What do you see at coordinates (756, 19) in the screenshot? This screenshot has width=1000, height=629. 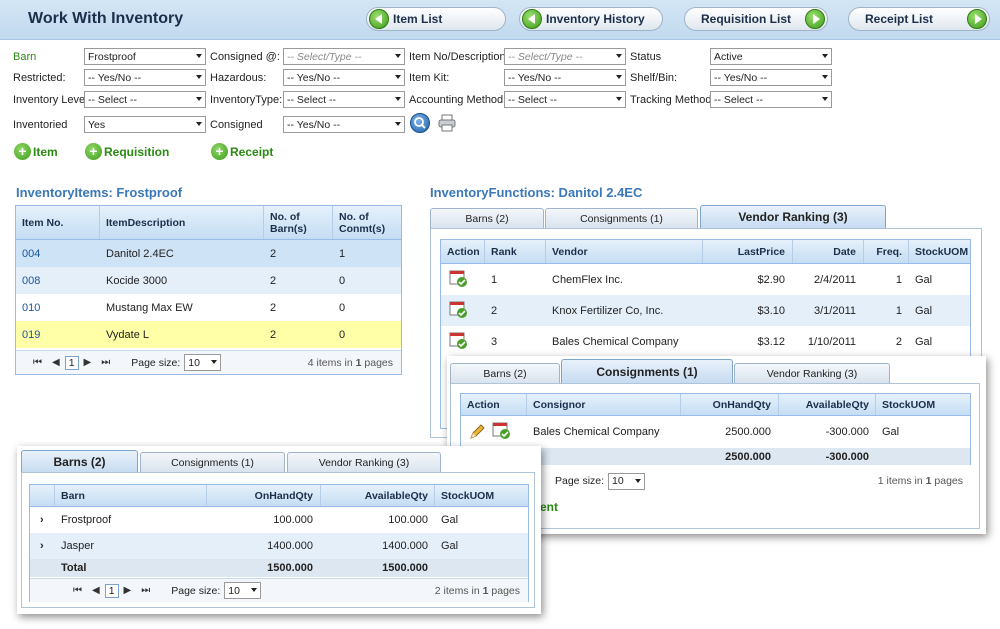 I see `requisition-list-button: Requisition List` at bounding box center [756, 19].